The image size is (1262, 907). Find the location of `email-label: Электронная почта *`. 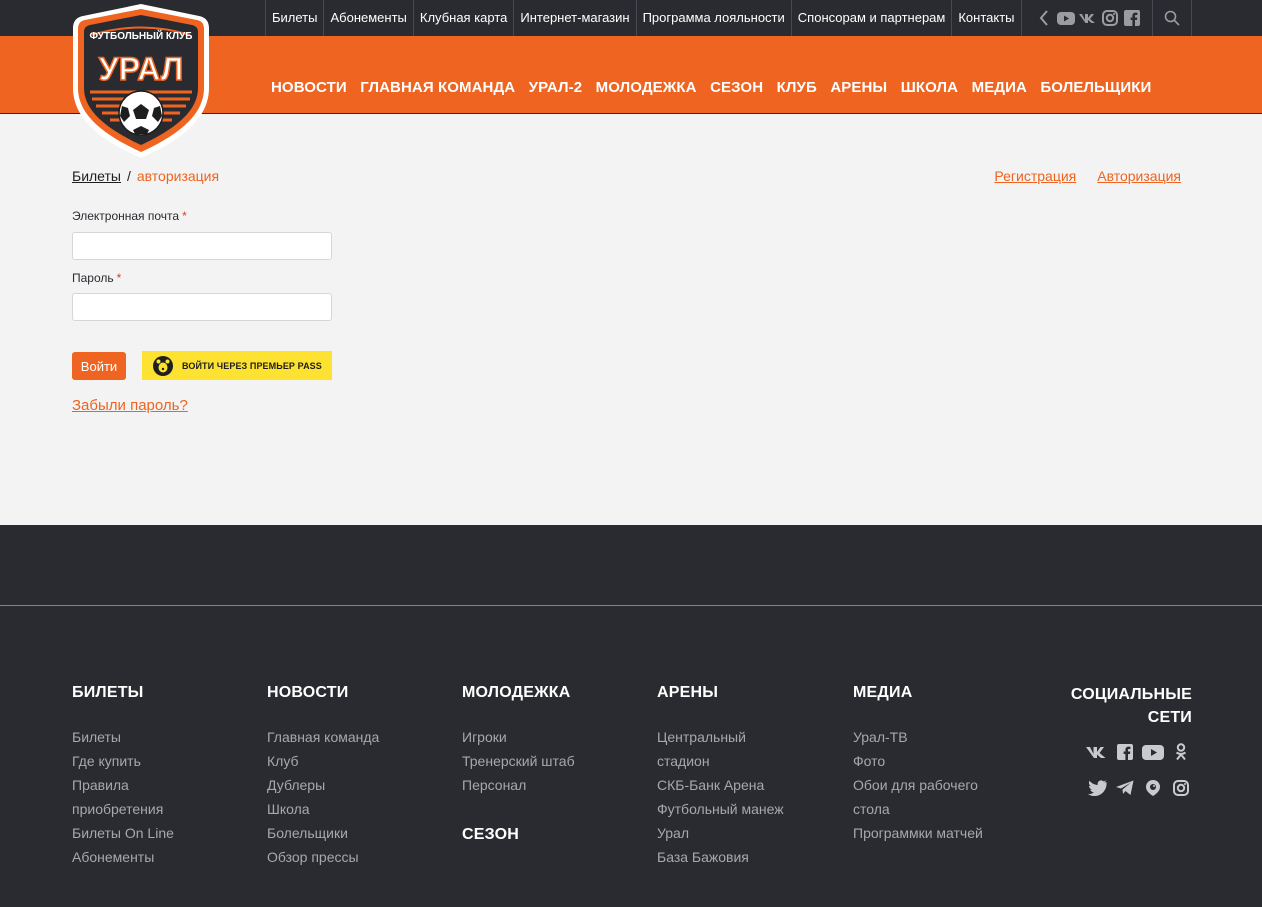

email-label: Электронная почта * is located at coordinates (129, 216).